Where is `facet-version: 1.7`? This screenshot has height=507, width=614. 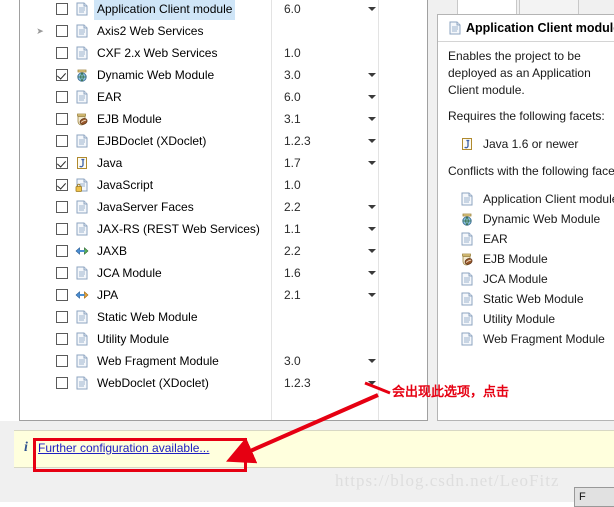
facet-version: 1.7 is located at coordinates (292, 163).